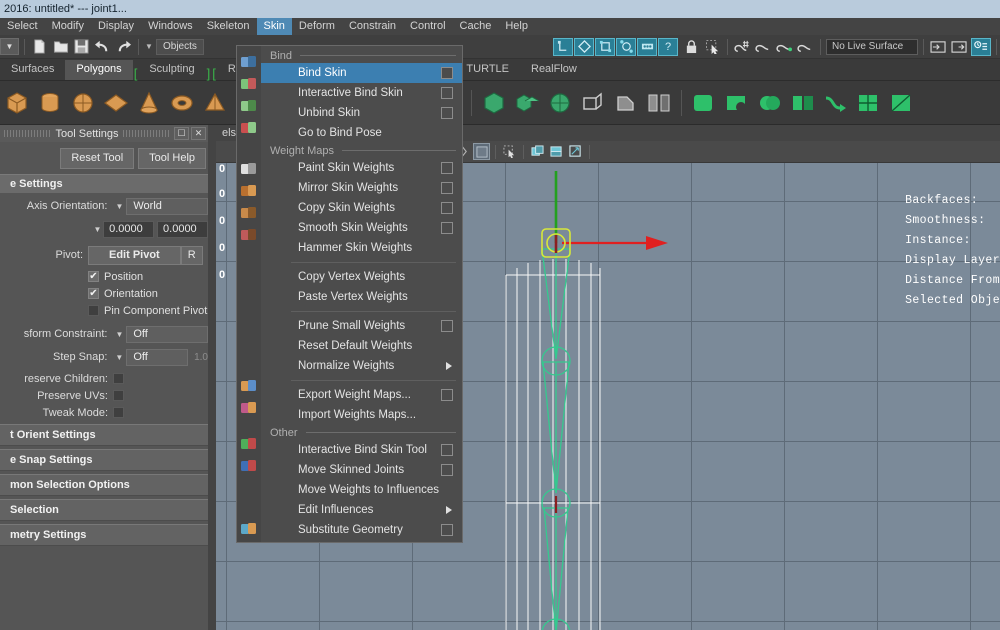 Image resolution: width=1000 pixels, height=630 pixels. I want to click on move-settings-section-header: e Settings, so click(104, 183).